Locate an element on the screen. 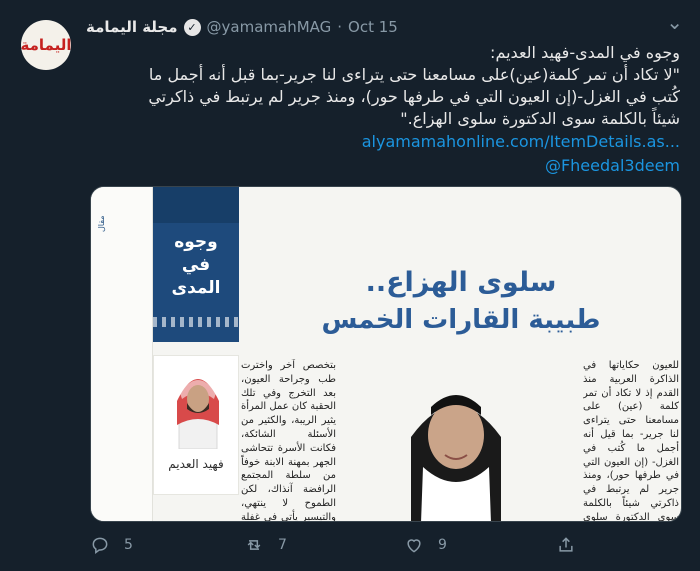 This screenshot has height=571, width=700. retweet-button: 7 is located at coordinates (265, 545).